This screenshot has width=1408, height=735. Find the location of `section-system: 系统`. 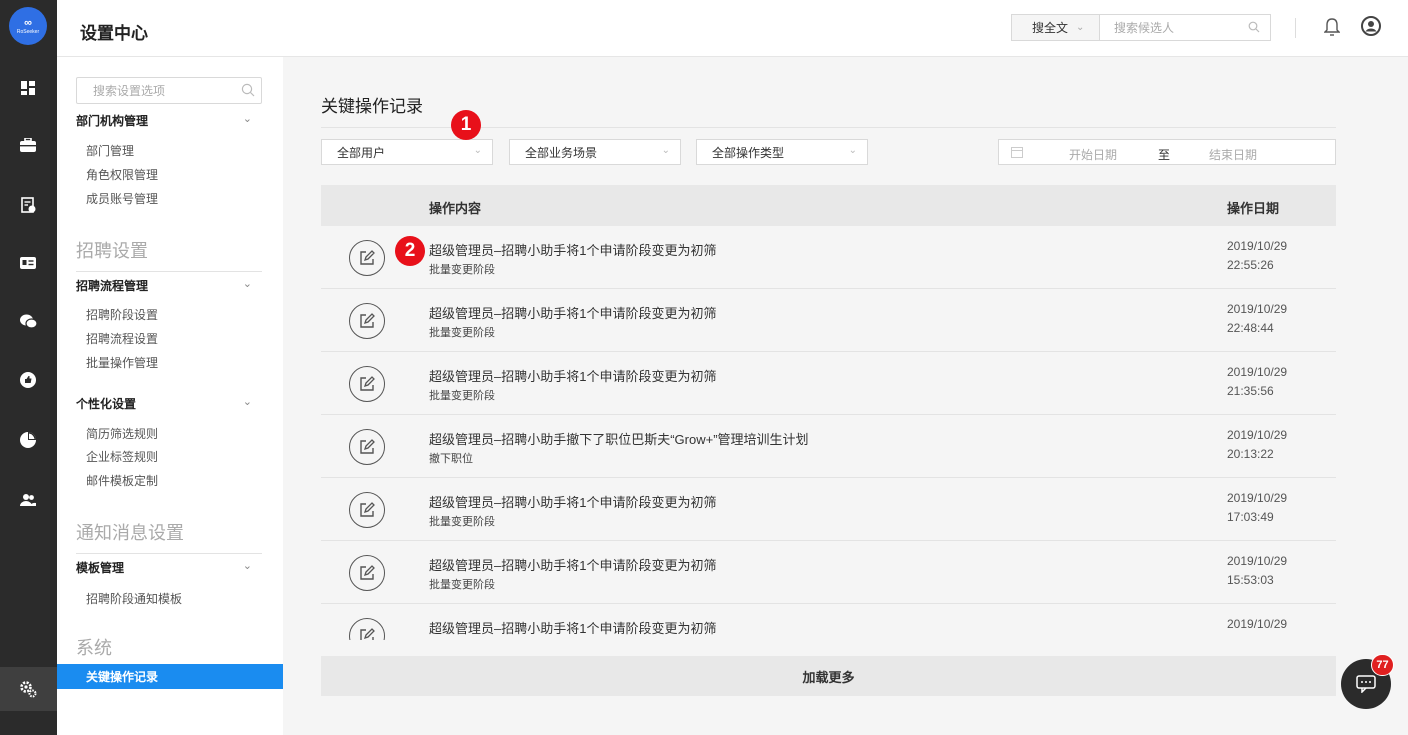

section-system: 系统 is located at coordinates (94, 648).